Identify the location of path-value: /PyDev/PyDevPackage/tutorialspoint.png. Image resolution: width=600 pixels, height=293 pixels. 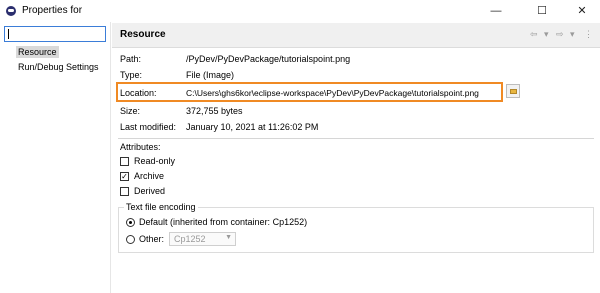
(268, 59).